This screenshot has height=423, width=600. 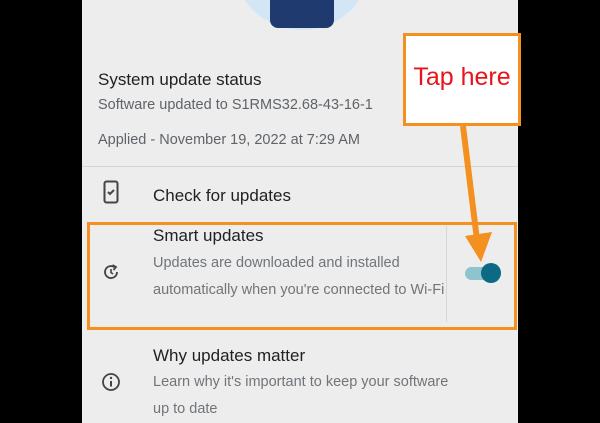 What do you see at coordinates (180, 79) in the screenshot?
I see `update-status-title: System update status` at bounding box center [180, 79].